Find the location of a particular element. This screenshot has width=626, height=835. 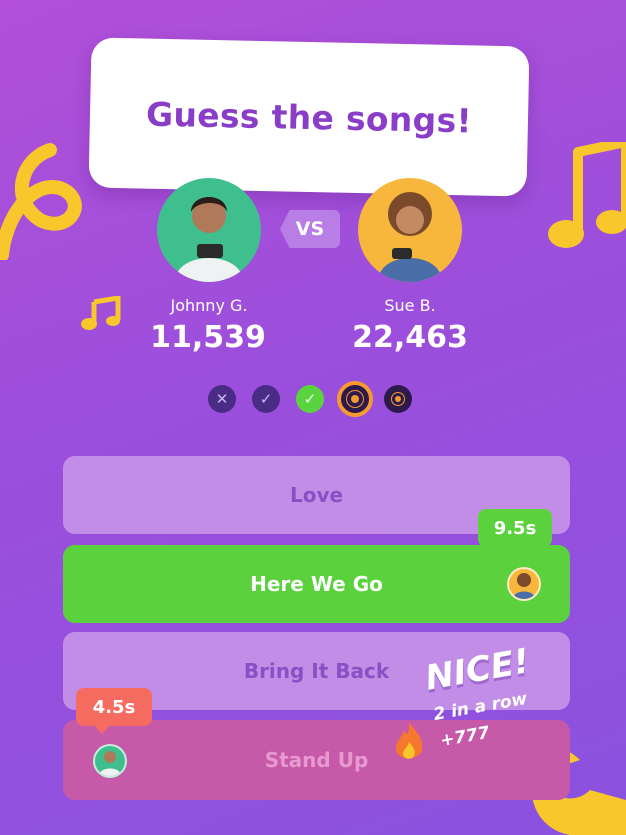

answer-option-wrong: Stand Up is located at coordinates (316, 760).